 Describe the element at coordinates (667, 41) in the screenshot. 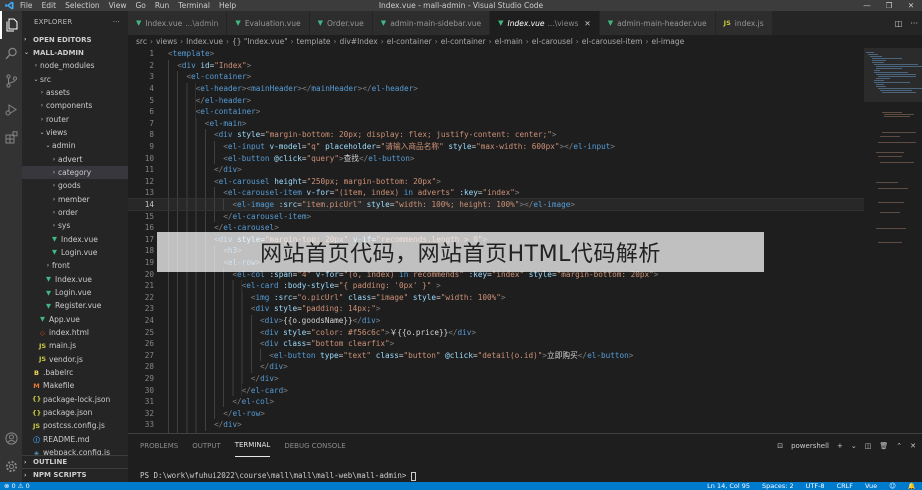

I see `breadcrumb-item: el-image` at that location.